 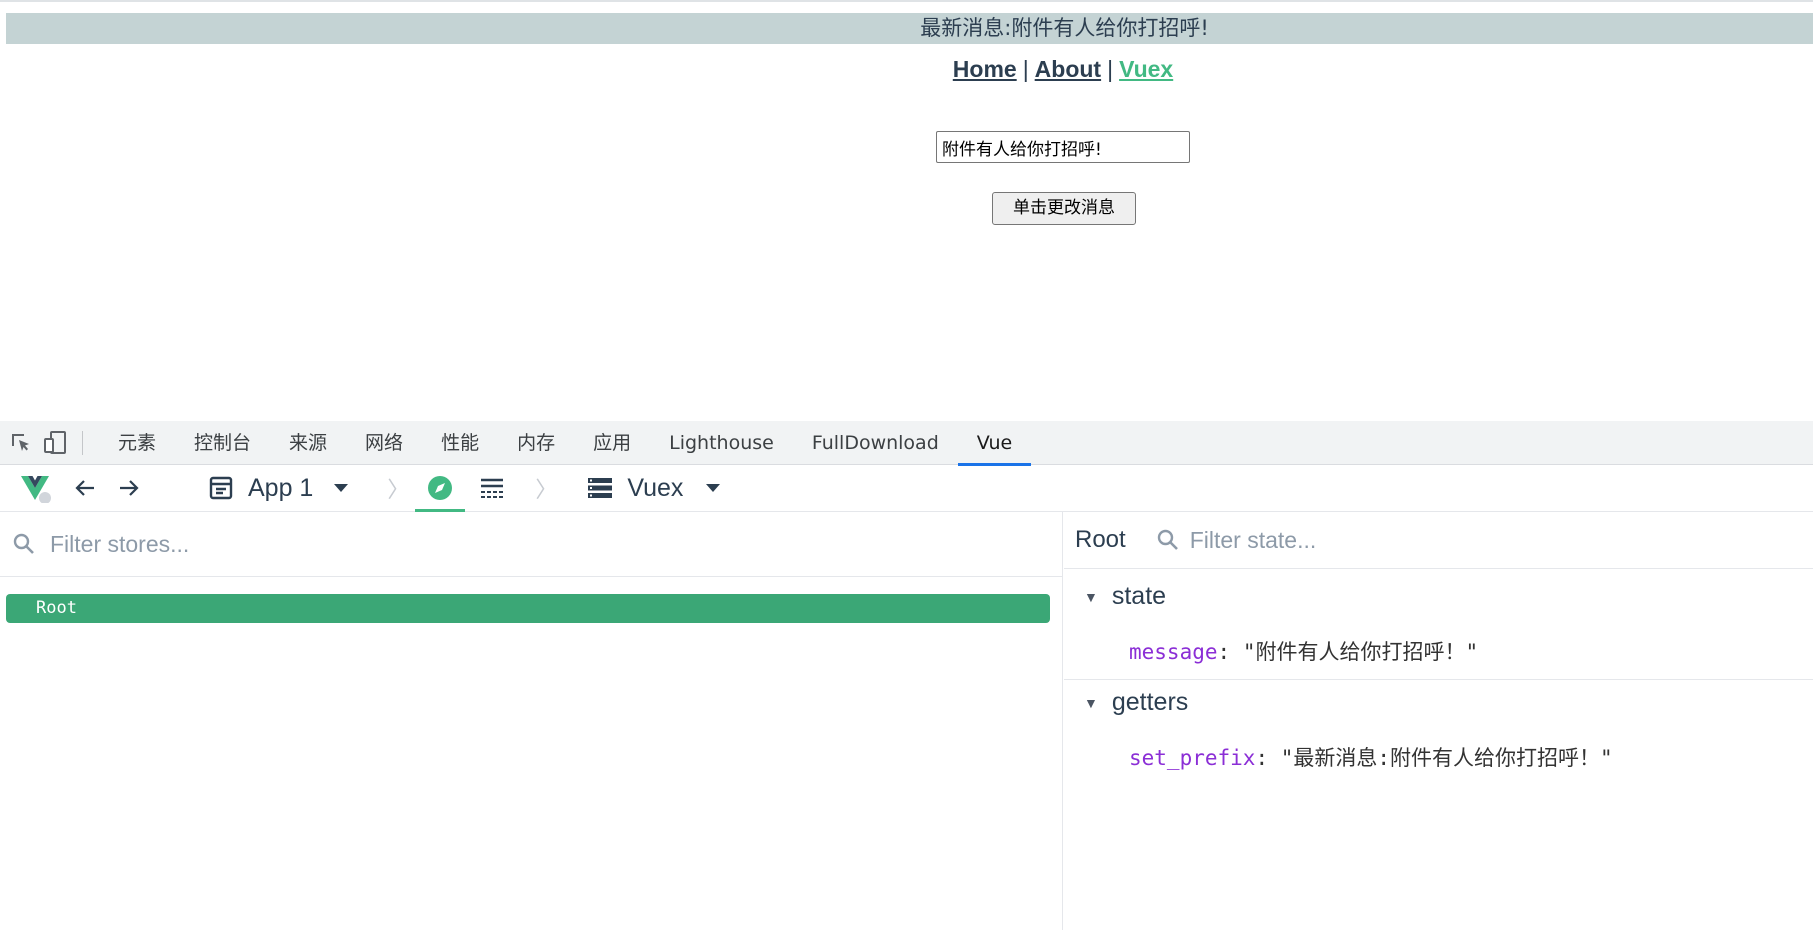 What do you see at coordinates (906, 1) in the screenshot?
I see `top-border` at bounding box center [906, 1].